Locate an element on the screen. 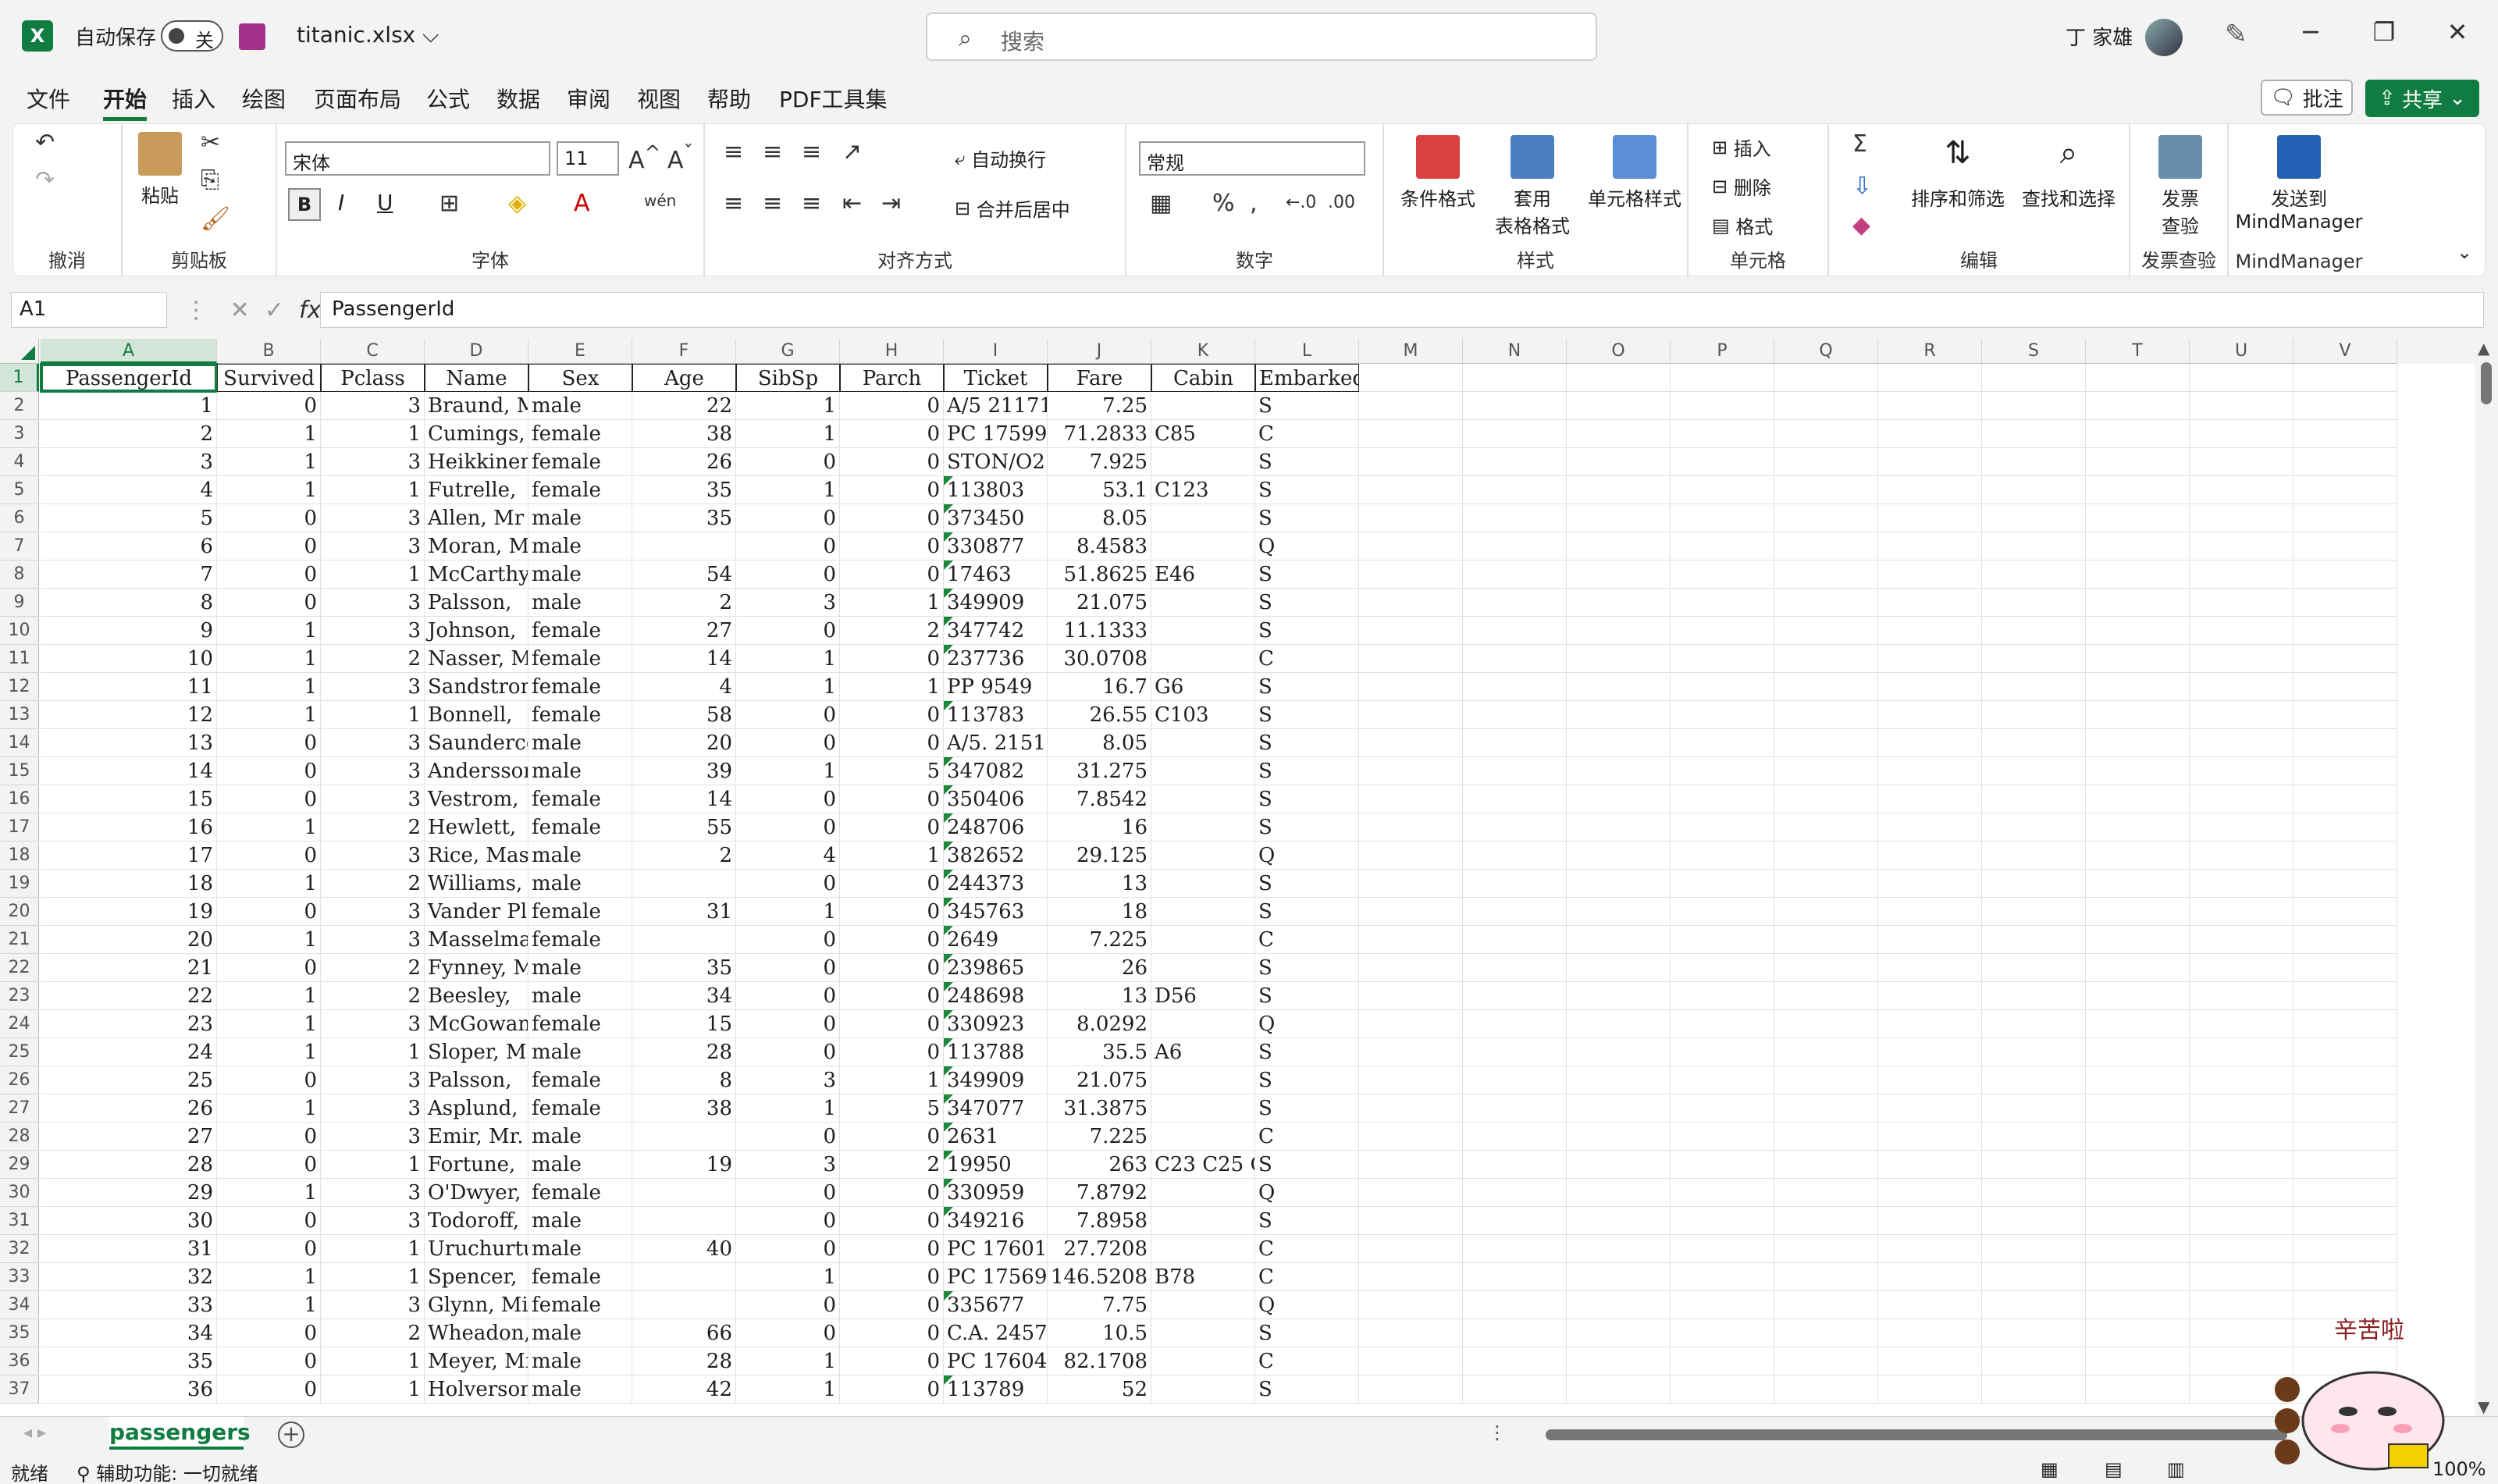 The width and height of the screenshot is (2498, 1484). number-format-select: 常规 is located at coordinates (1252, 158).